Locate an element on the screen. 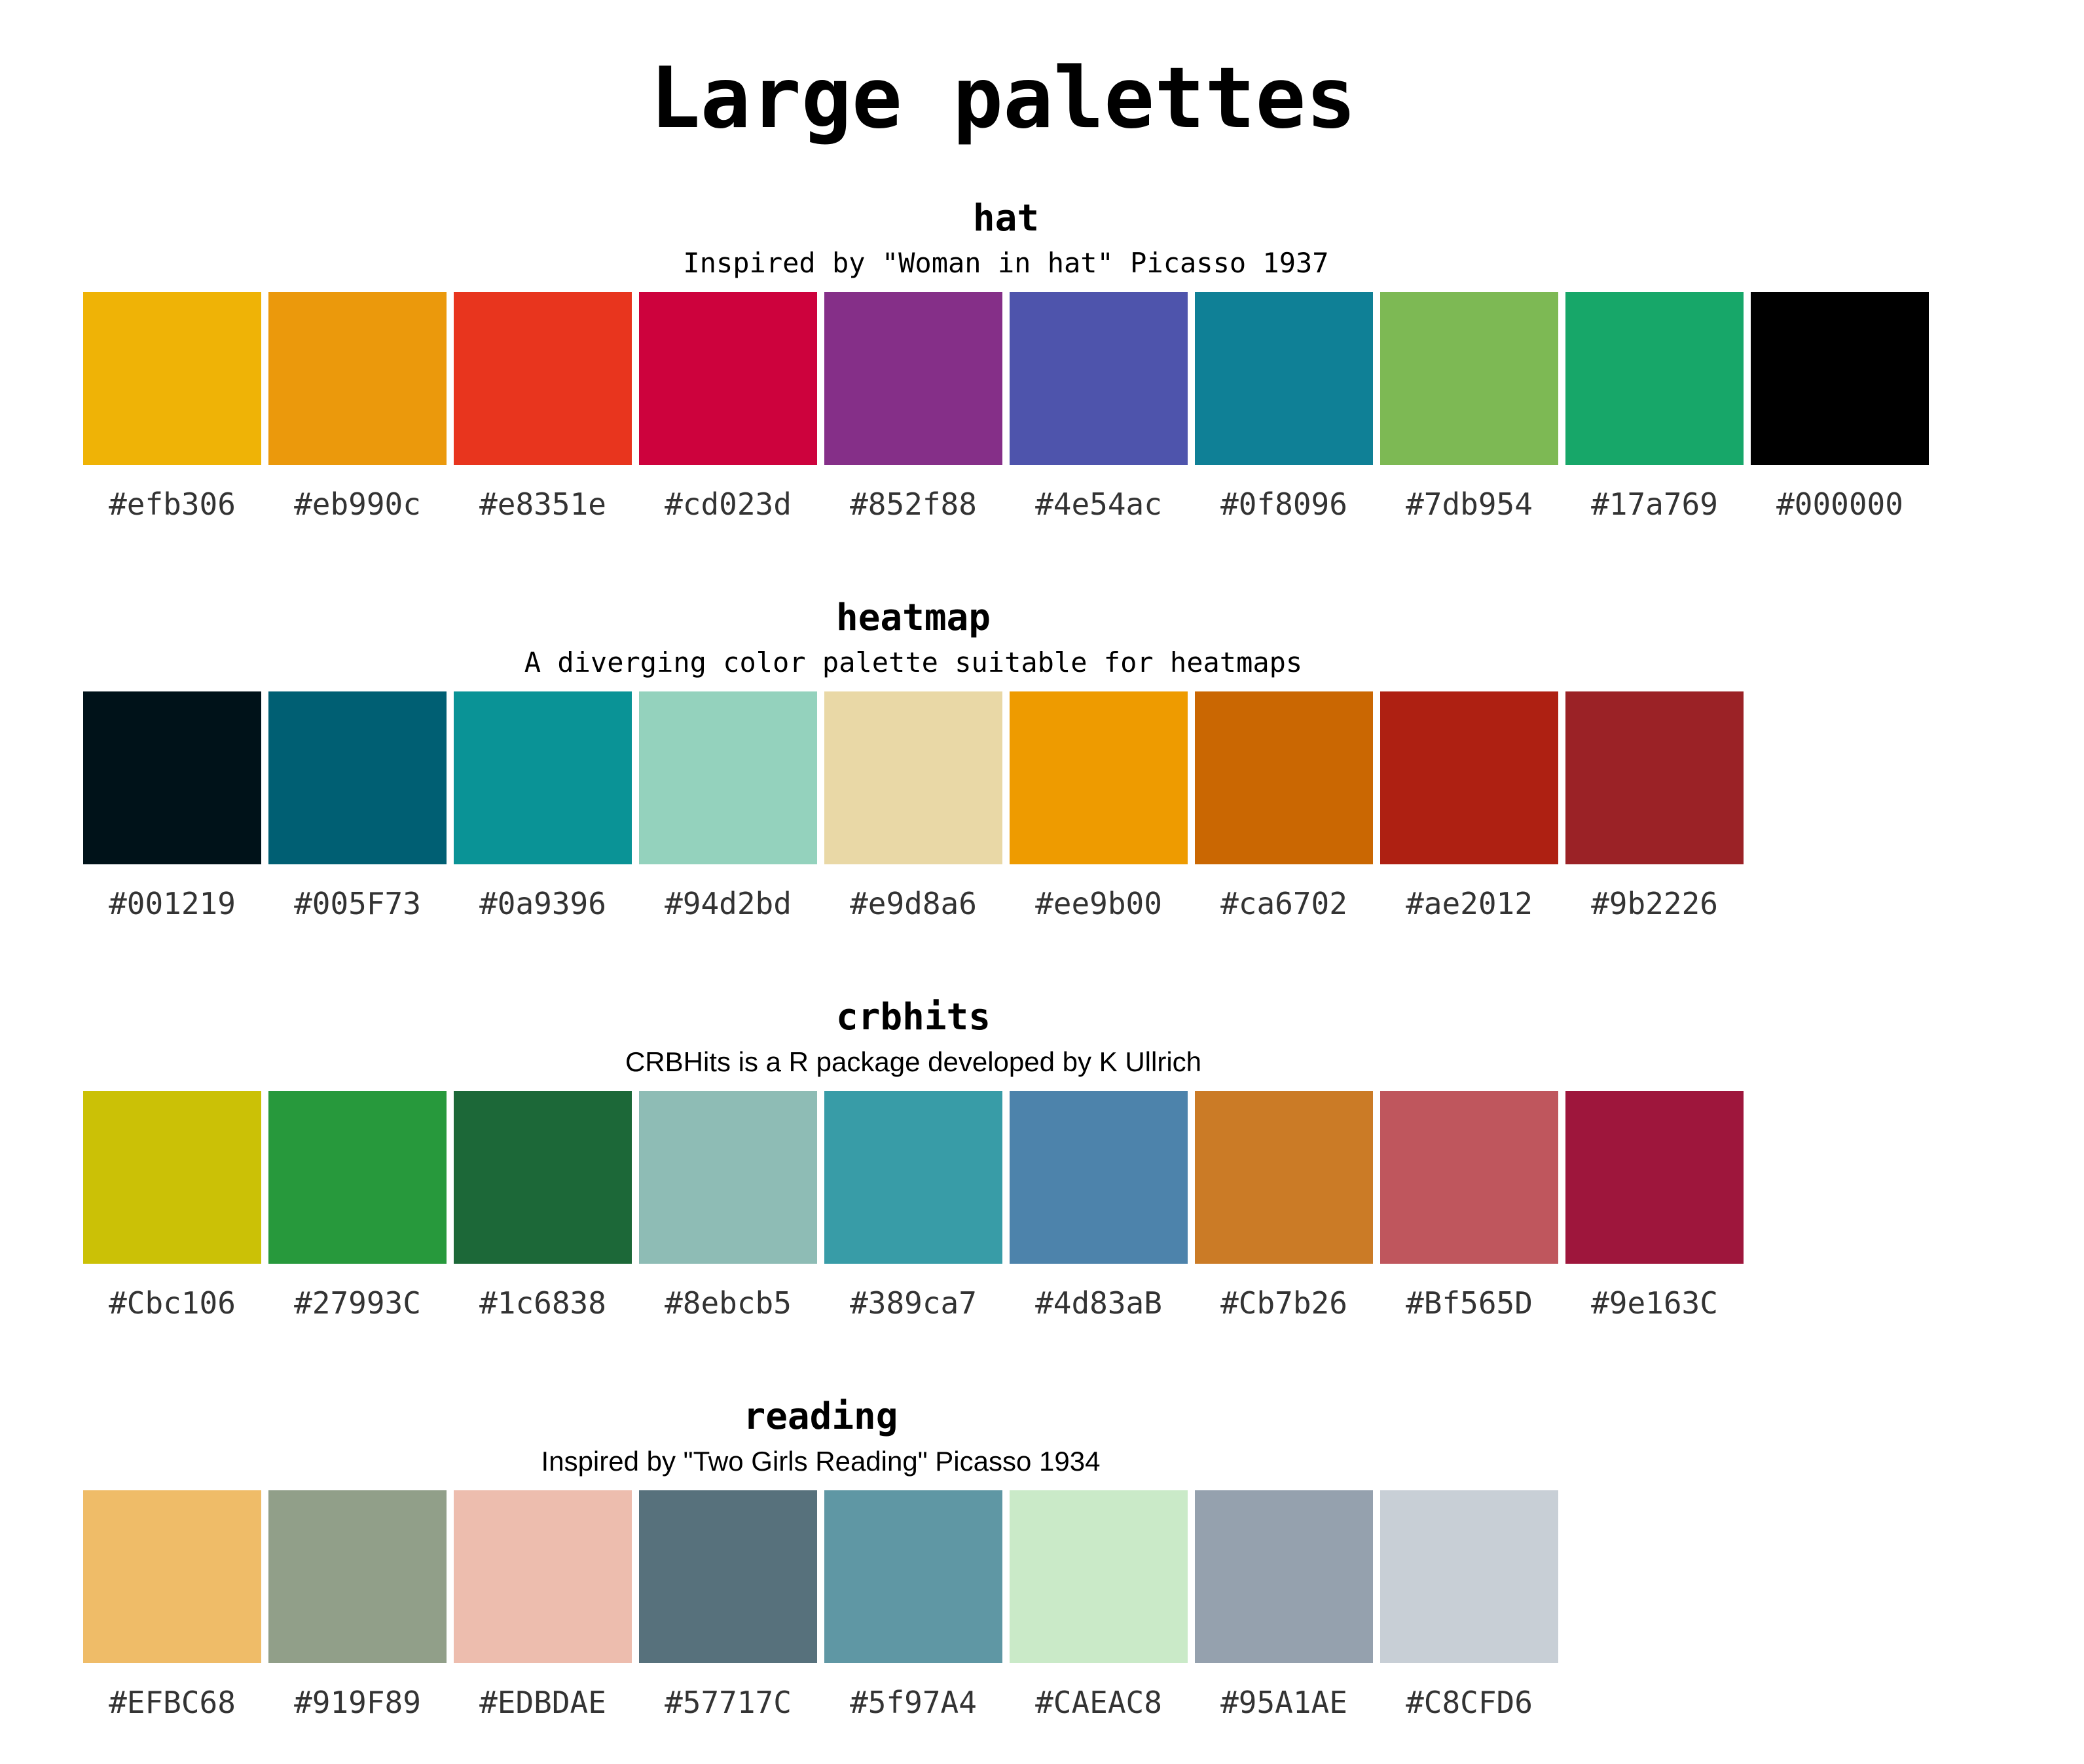 This screenshot has width=2084, height=1764. swatch-item: #Bf565D is located at coordinates (1469, 1207).